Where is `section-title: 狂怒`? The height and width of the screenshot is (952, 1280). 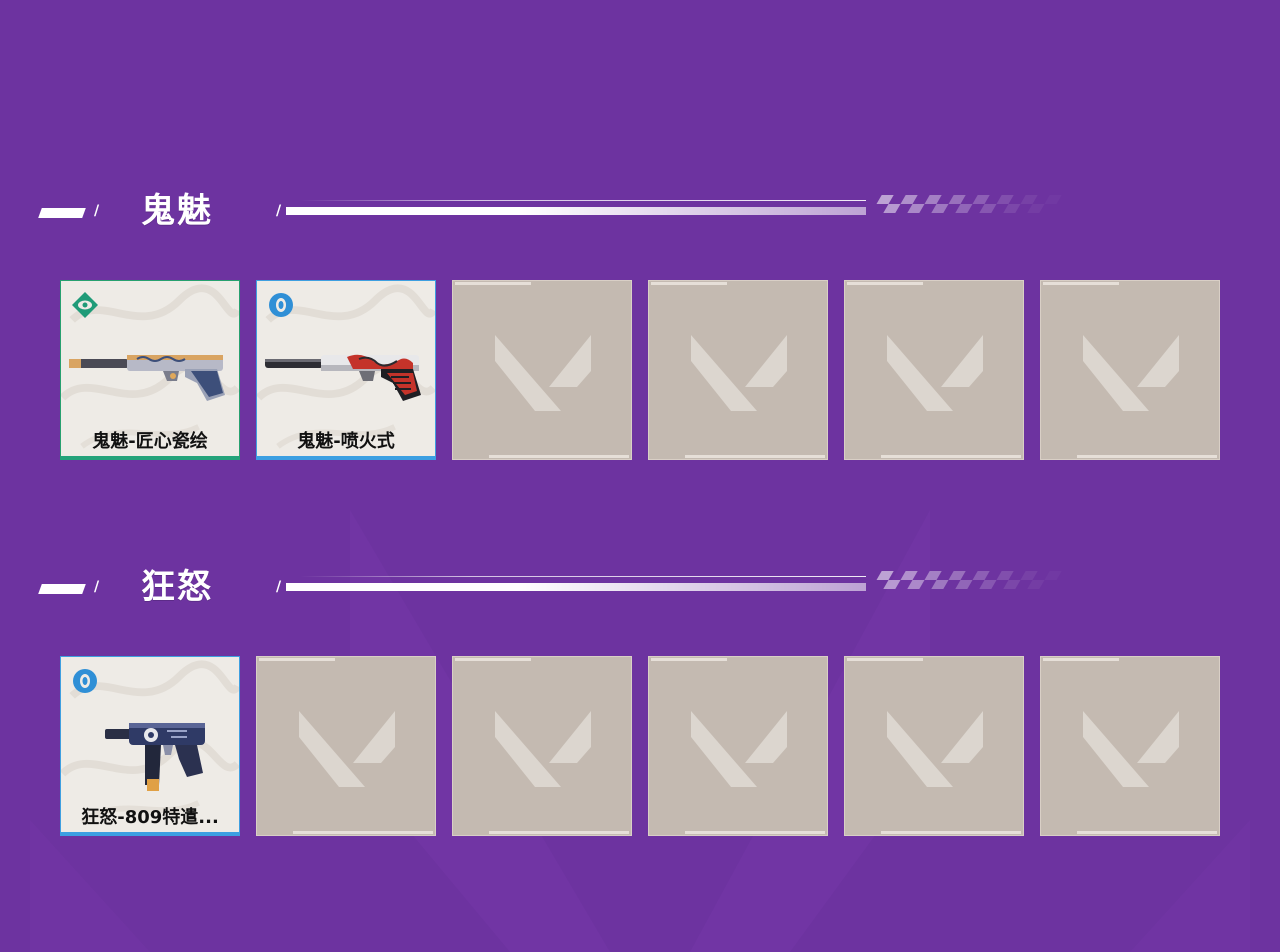
section-title: 狂怒 is located at coordinates (177, 587).